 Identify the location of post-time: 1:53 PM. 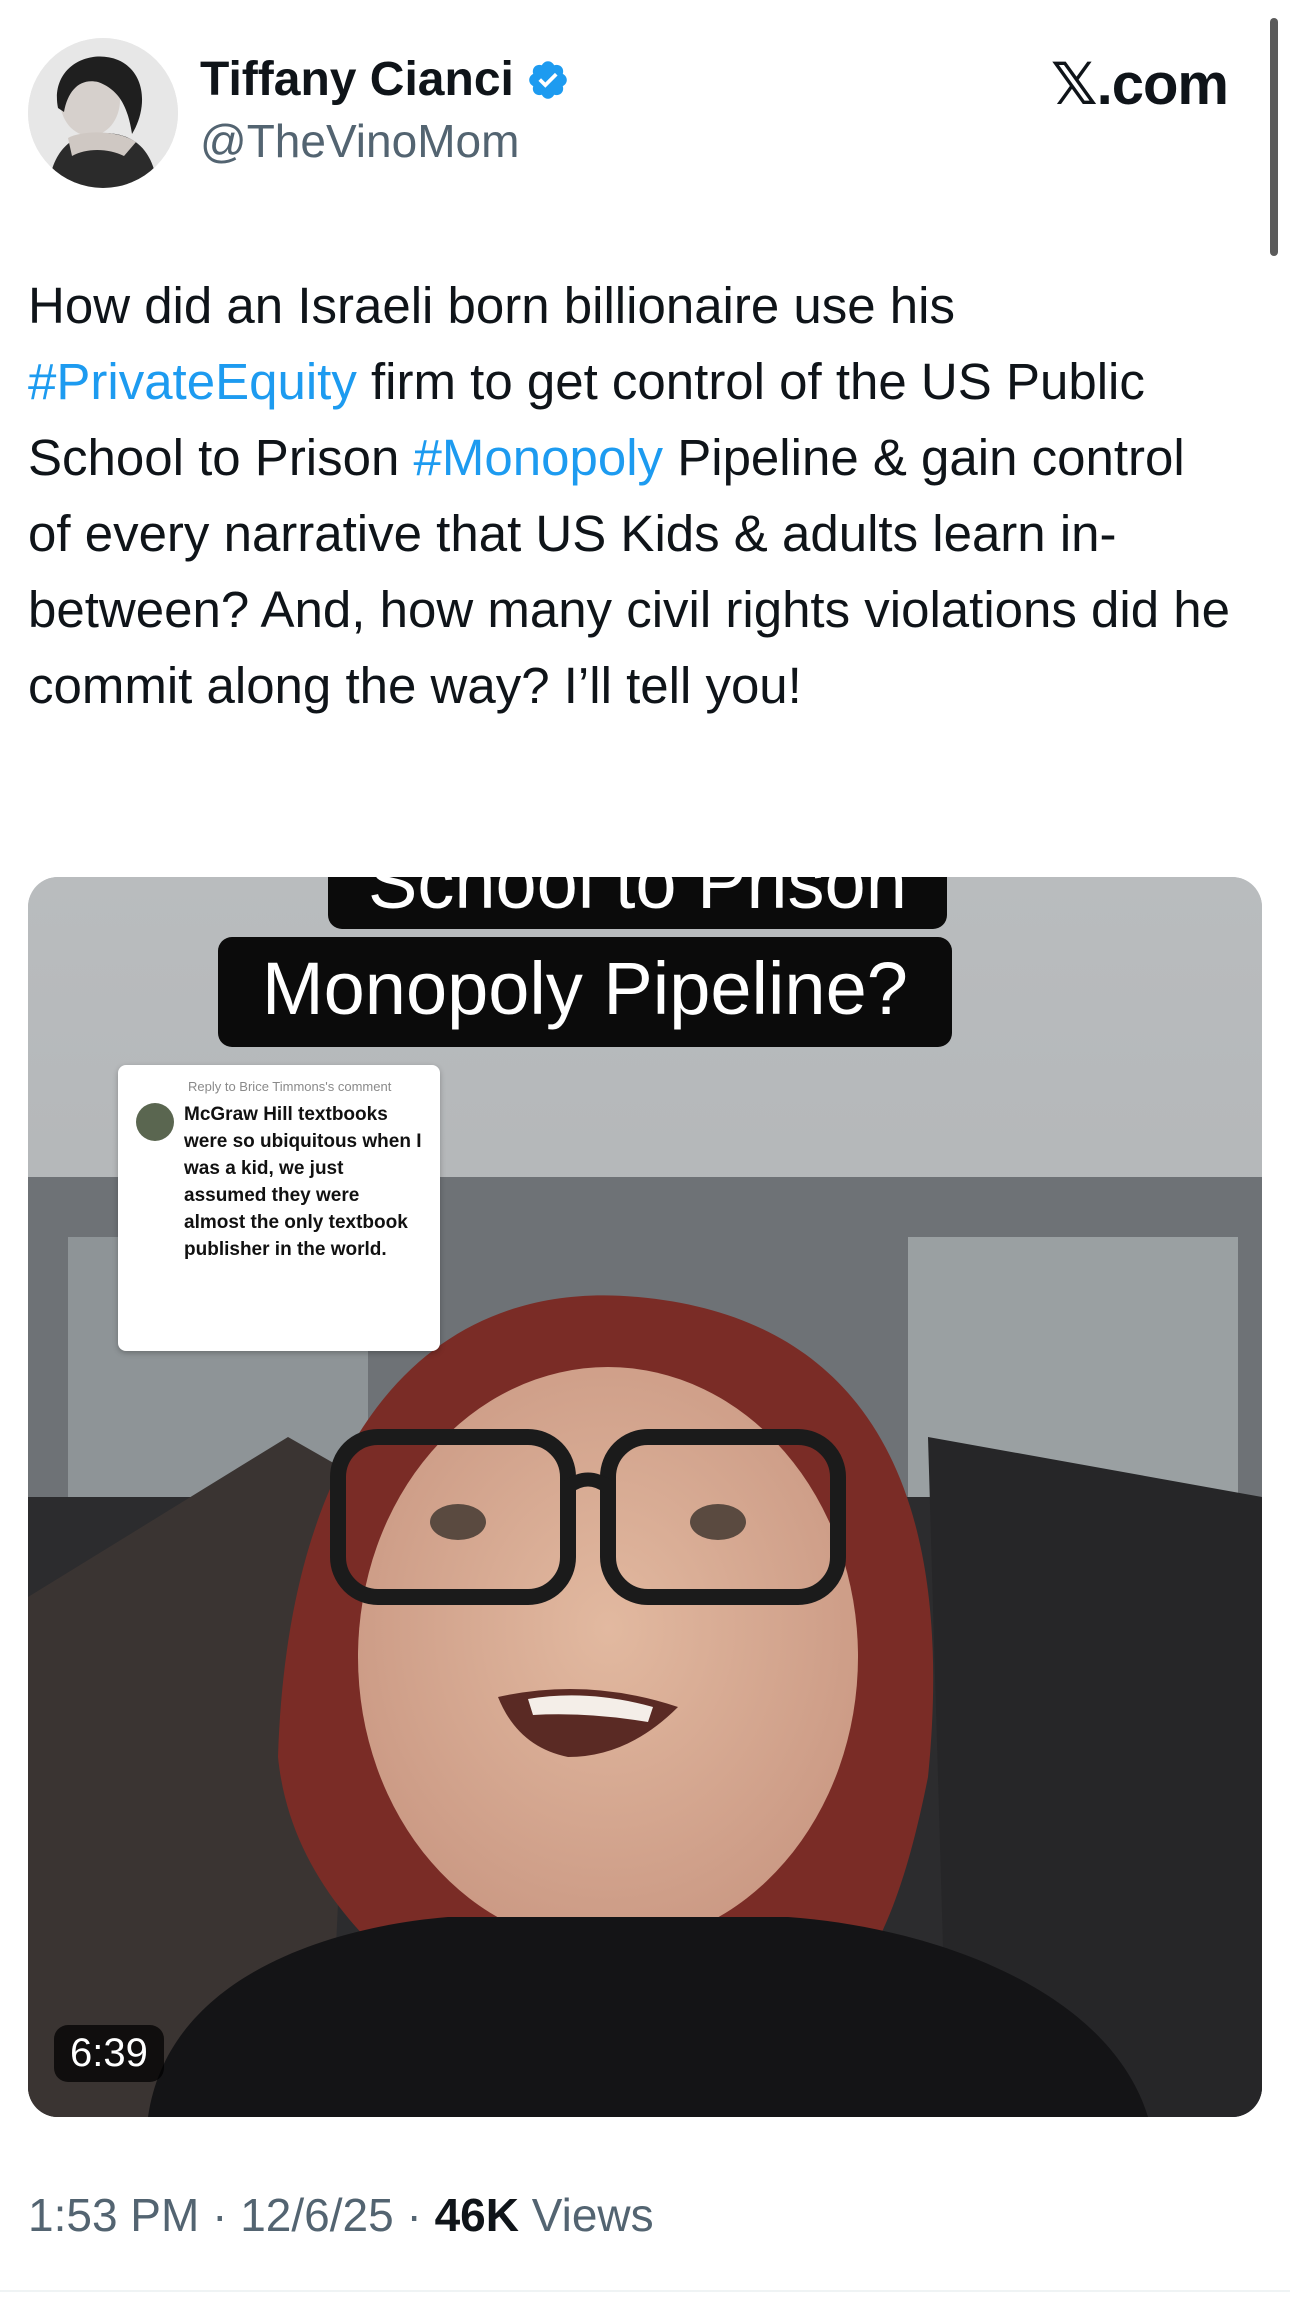
(113, 2215).